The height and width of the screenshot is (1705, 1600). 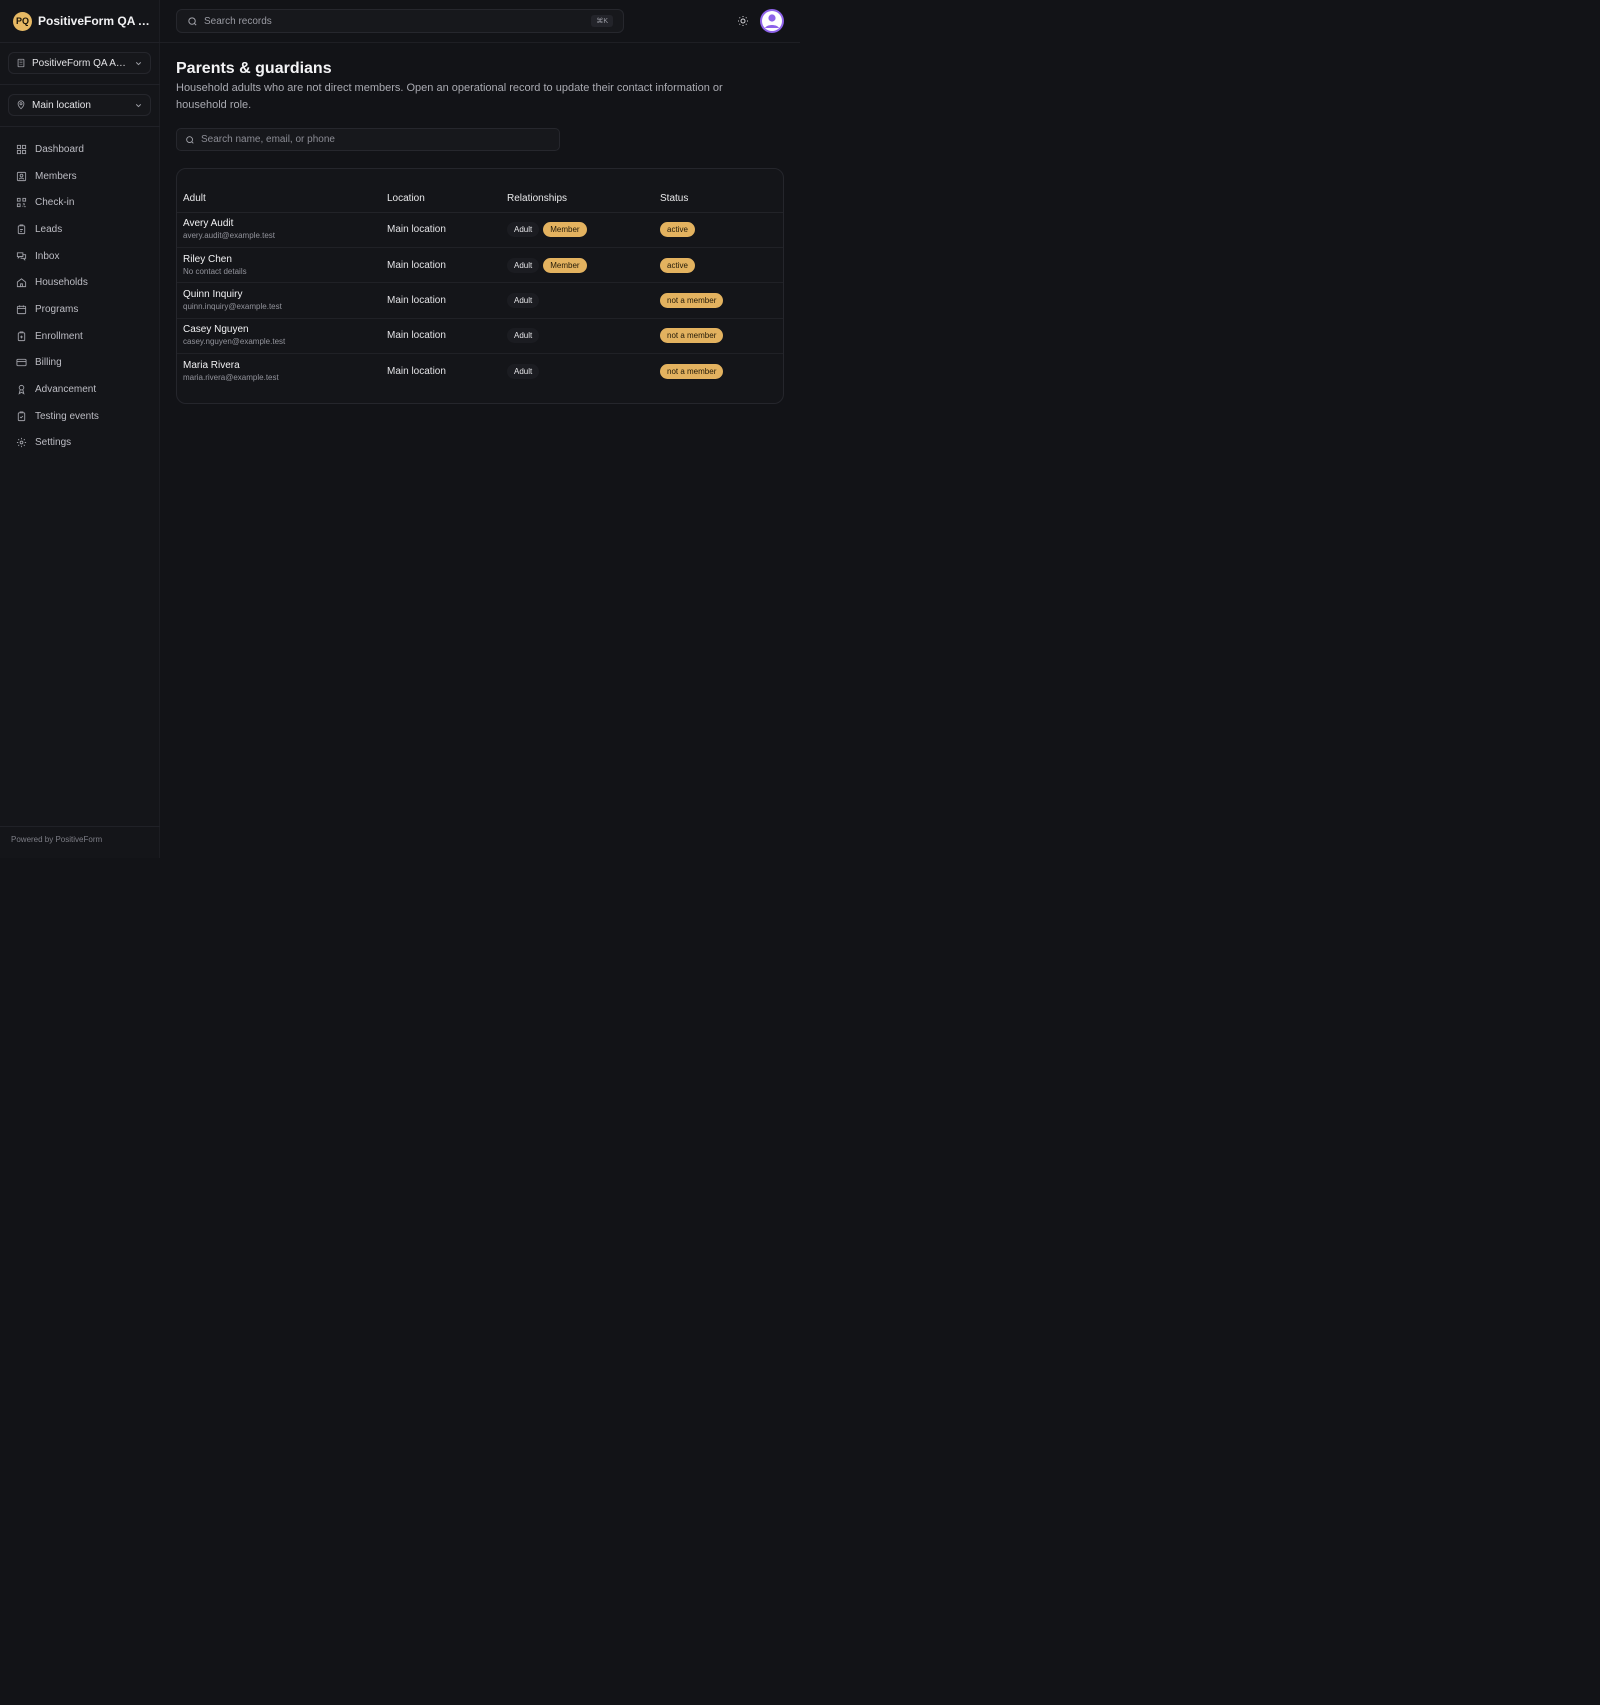 I want to click on user-avatar, so click(x=772, y=21).